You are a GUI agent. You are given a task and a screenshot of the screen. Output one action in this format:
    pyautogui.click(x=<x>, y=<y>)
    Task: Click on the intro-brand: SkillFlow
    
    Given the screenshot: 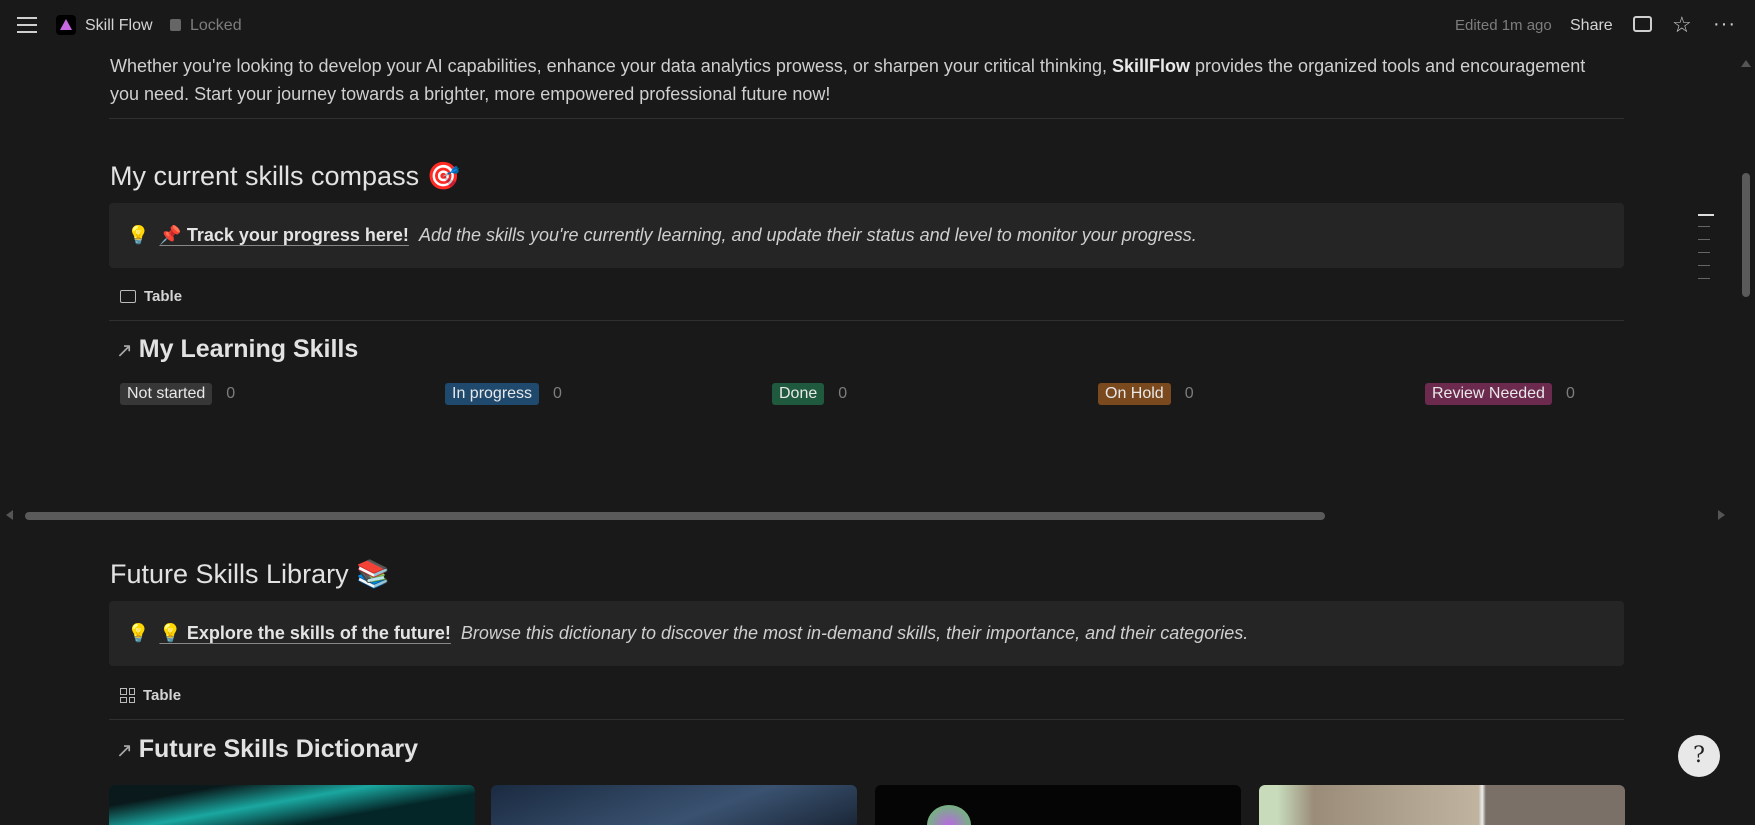 What is the action you would take?
    pyautogui.click(x=1150, y=66)
    